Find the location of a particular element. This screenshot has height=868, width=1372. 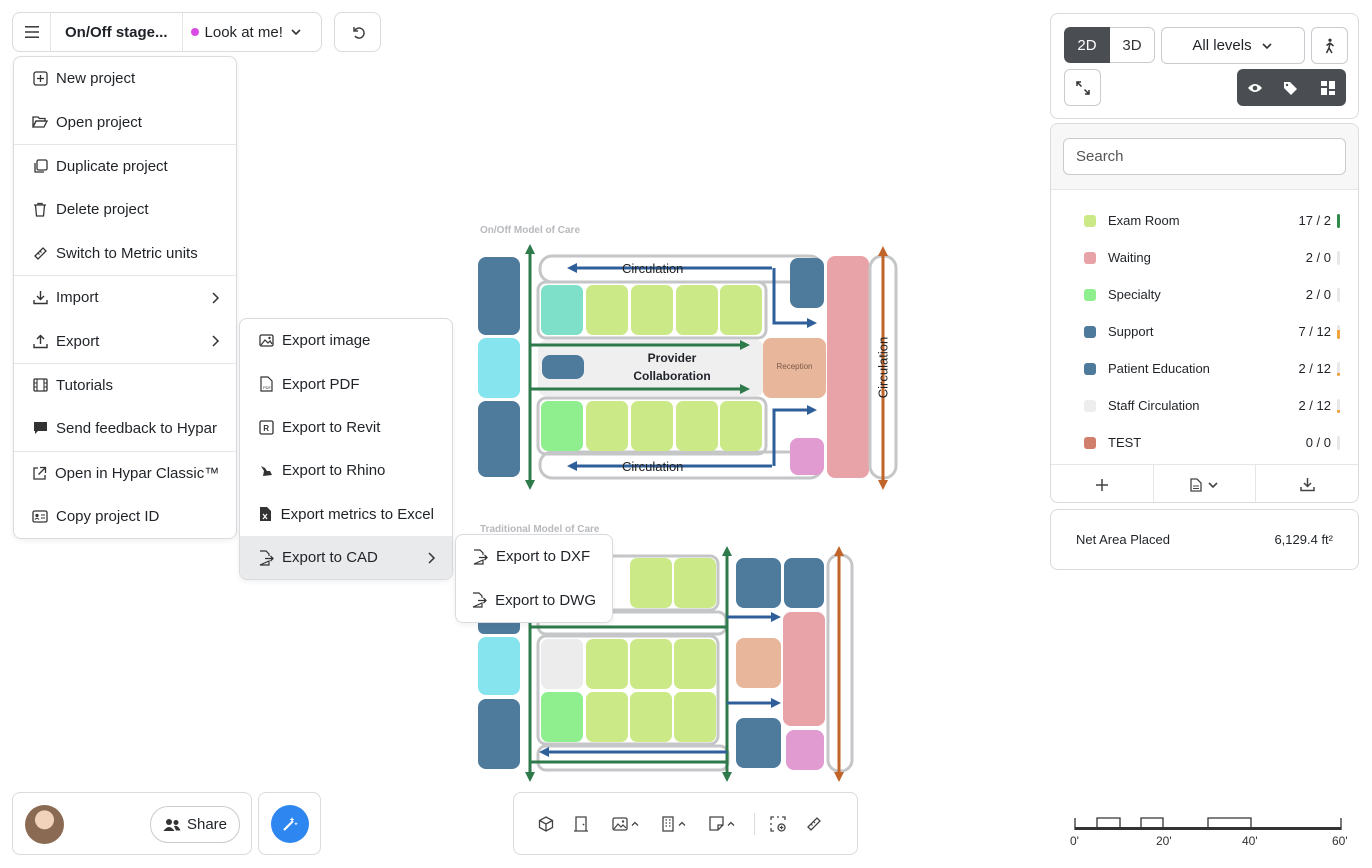

image-tool-button is located at coordinates (626, 824).